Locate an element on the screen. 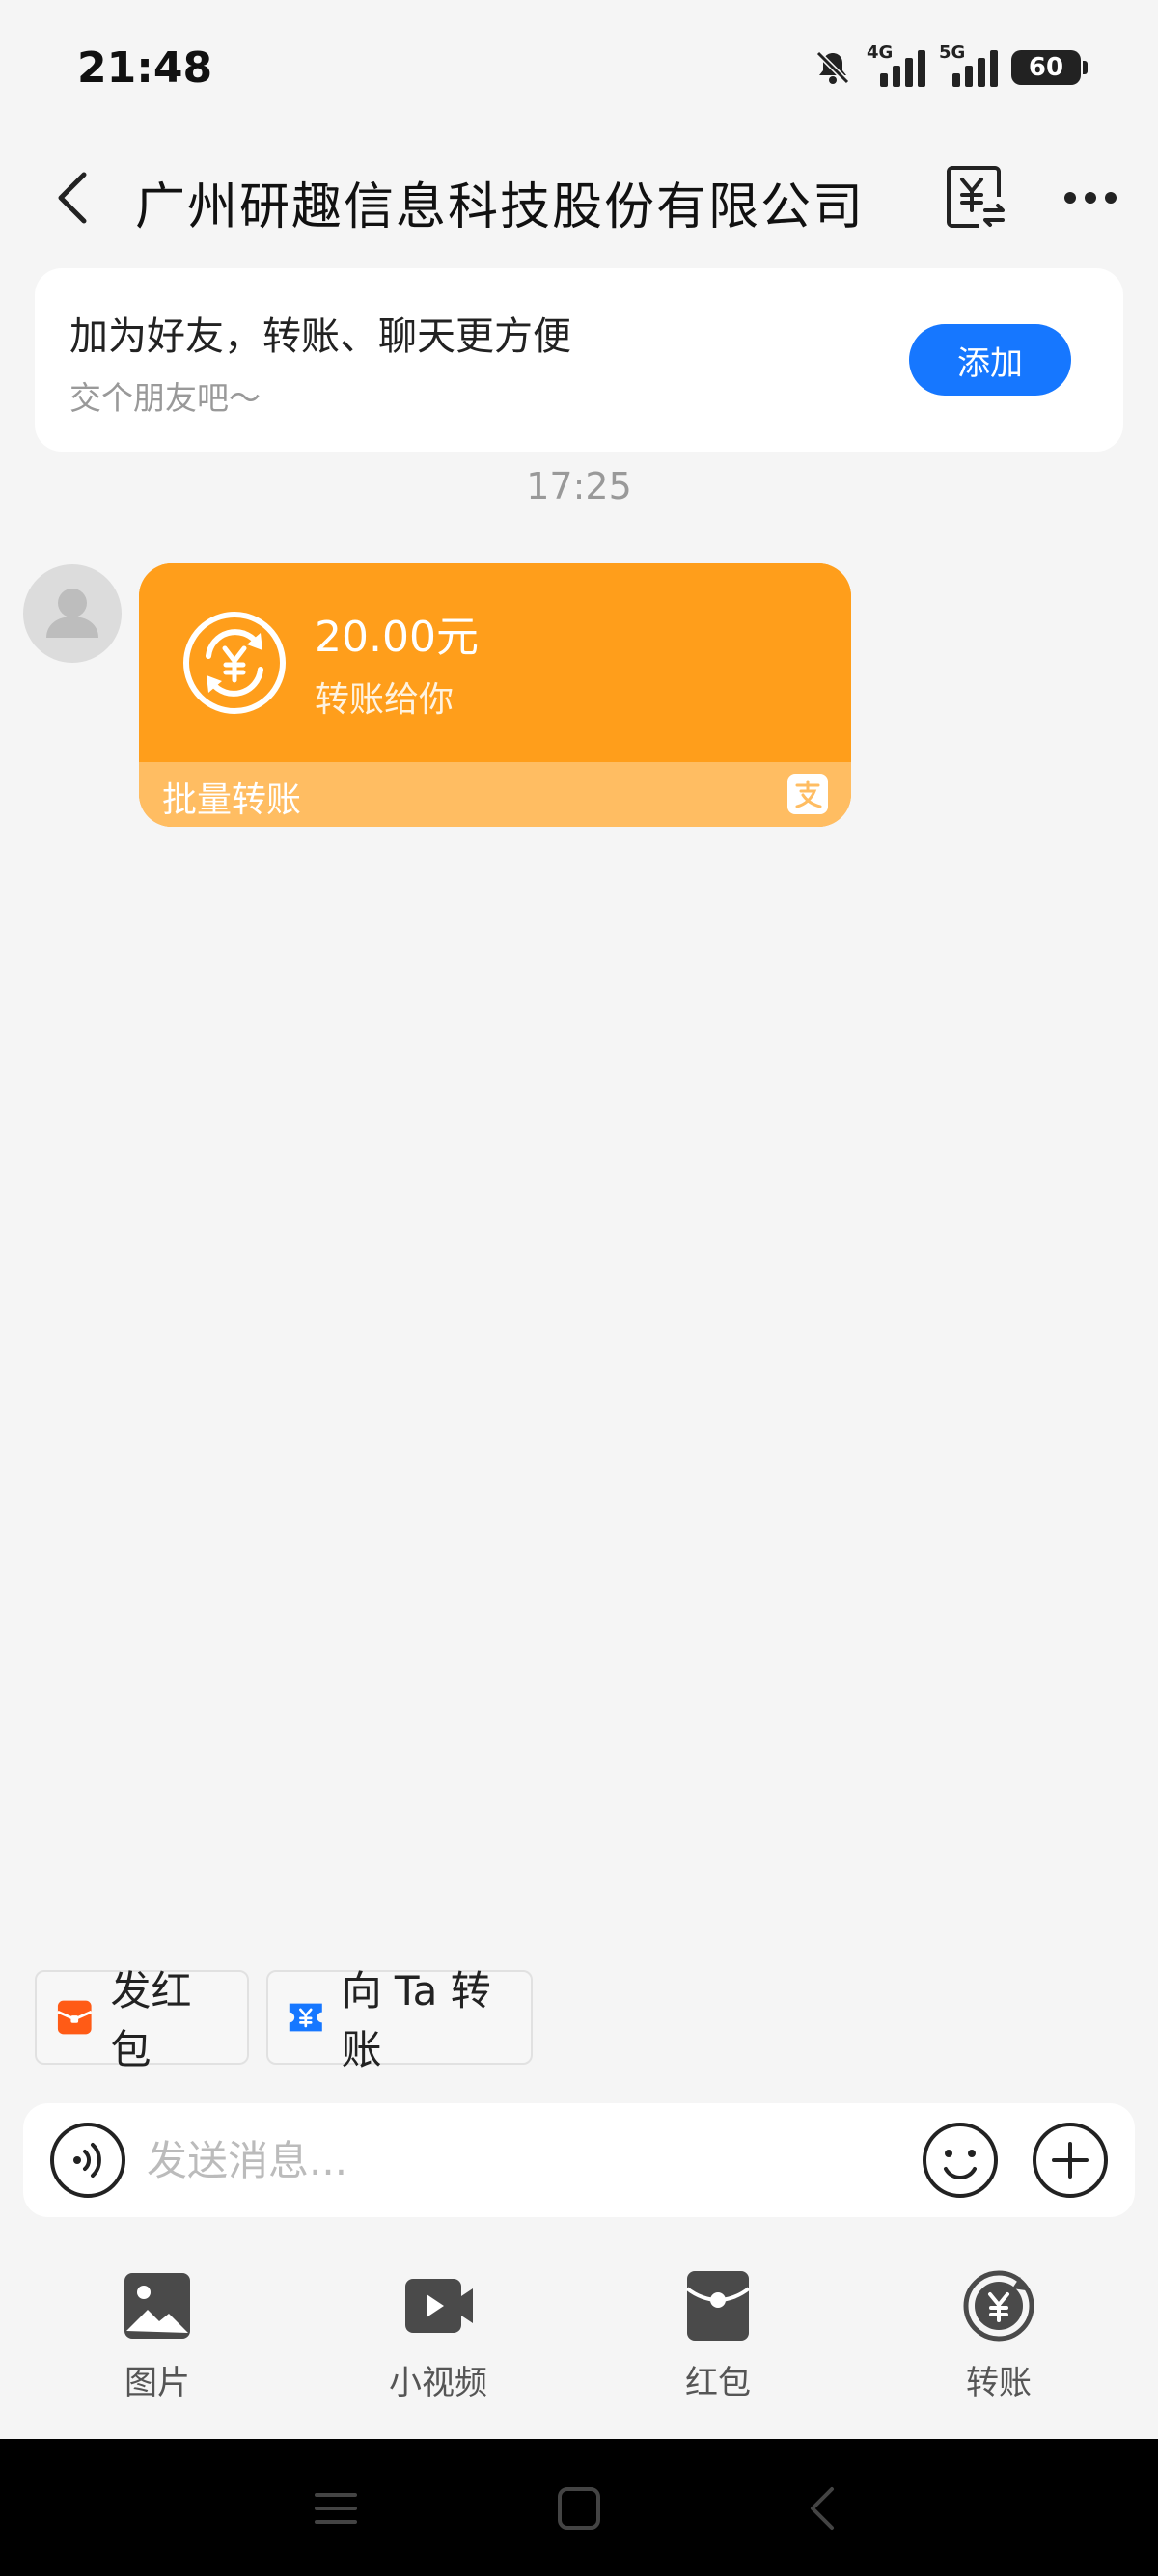 This screenshot has width=1158, height=2576. nav-bar: 广州研趣信息科技股份有限公司 is located at coordinates (579, 198).